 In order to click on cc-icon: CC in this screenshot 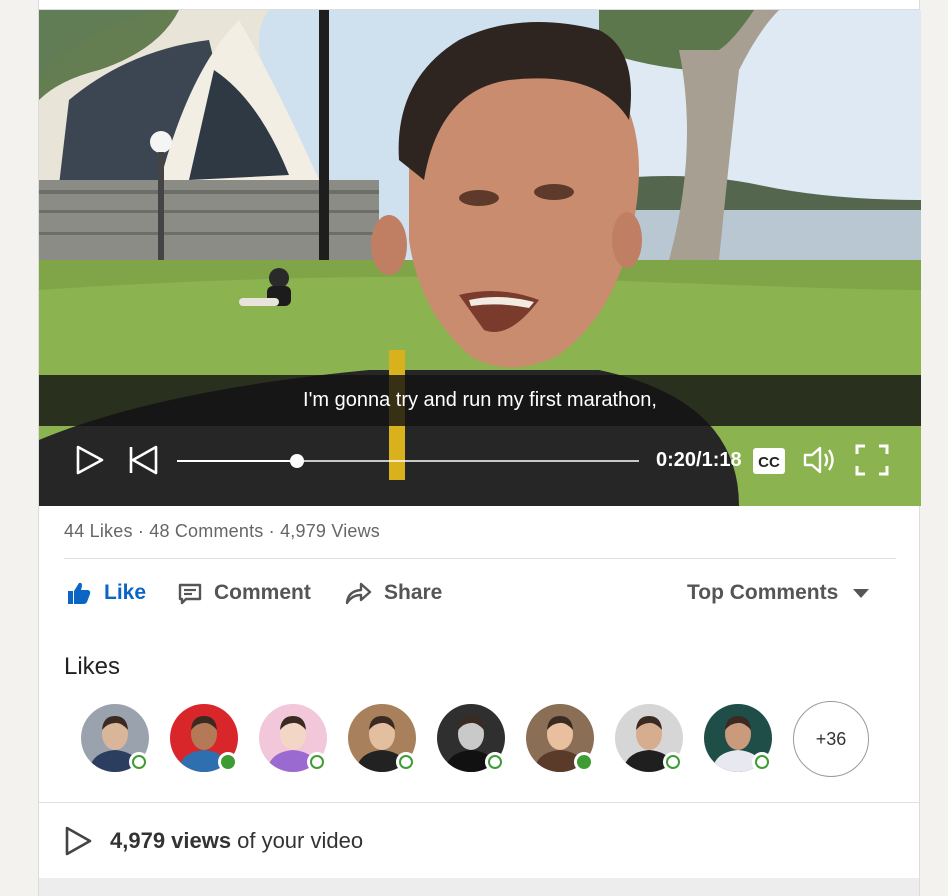, I will do `click(769, 461)`.